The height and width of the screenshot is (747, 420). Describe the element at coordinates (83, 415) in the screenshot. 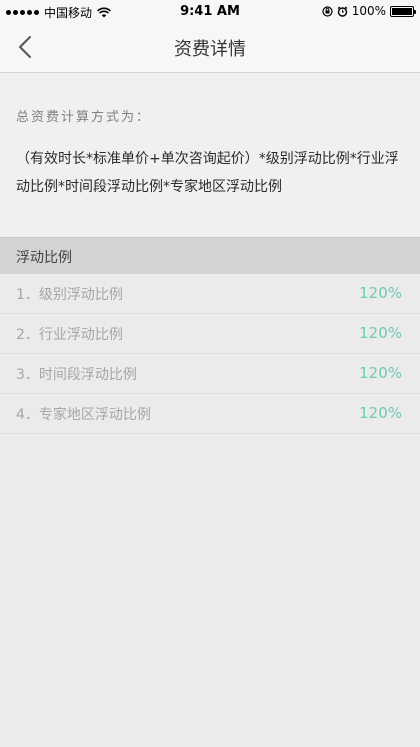

I see `item-label: 4．专家地区浮动比例` at that location.